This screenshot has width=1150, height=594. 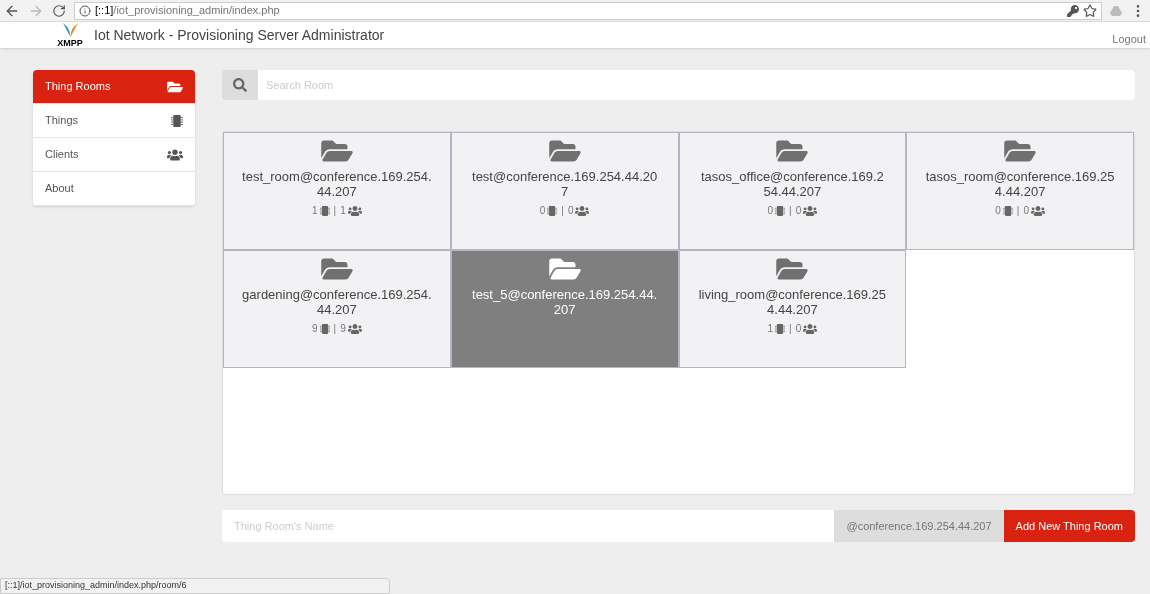 What do you see at coordinates (59, 10) in the screenshot?
I see `reload-icon` at bounding box center [59, 10].